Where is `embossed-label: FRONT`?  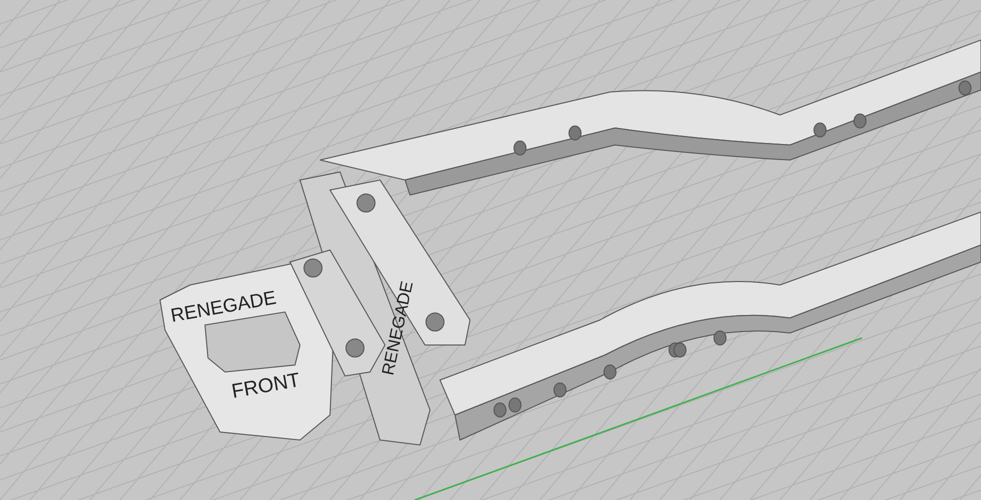
embossed-label: FRONT is located at coordinates (266, 386).